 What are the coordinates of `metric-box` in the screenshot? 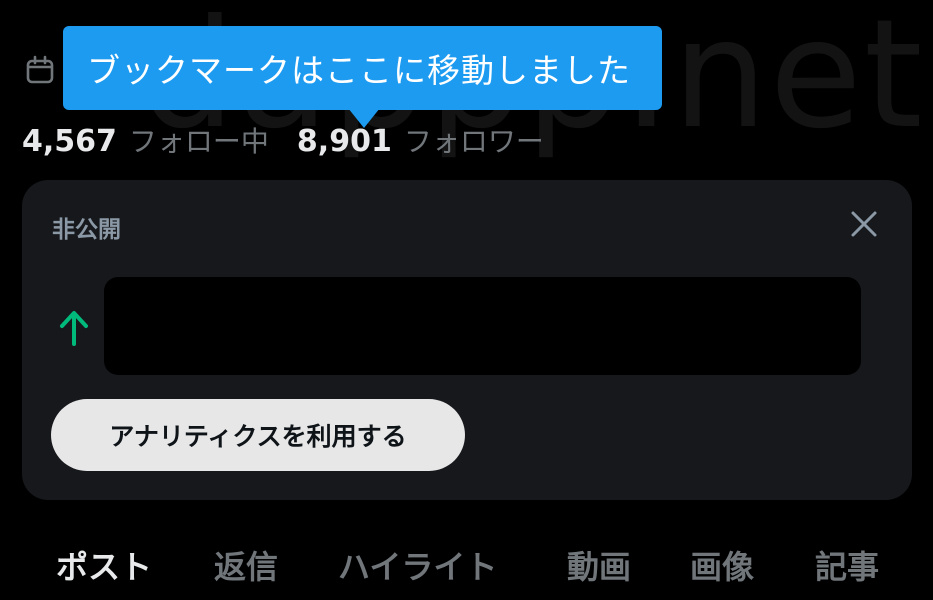 It's located at (482, 326).